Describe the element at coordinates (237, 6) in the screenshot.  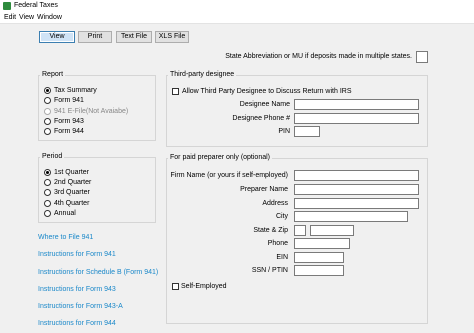
I see `title-bar` at that location.